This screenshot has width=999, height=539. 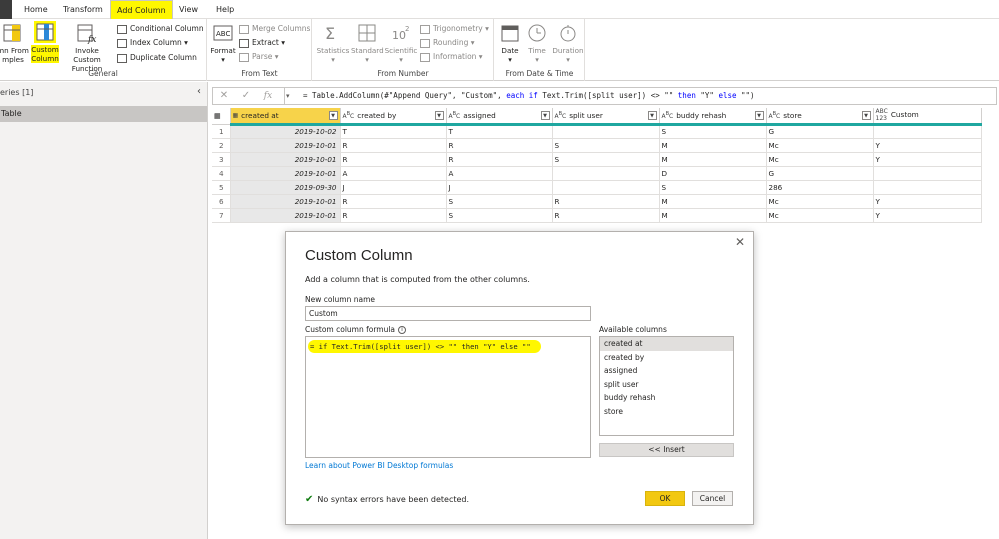 I want to click on column-header-buddy-rehash: ABC buddy rehash ▼, so click(x=713, y=117).